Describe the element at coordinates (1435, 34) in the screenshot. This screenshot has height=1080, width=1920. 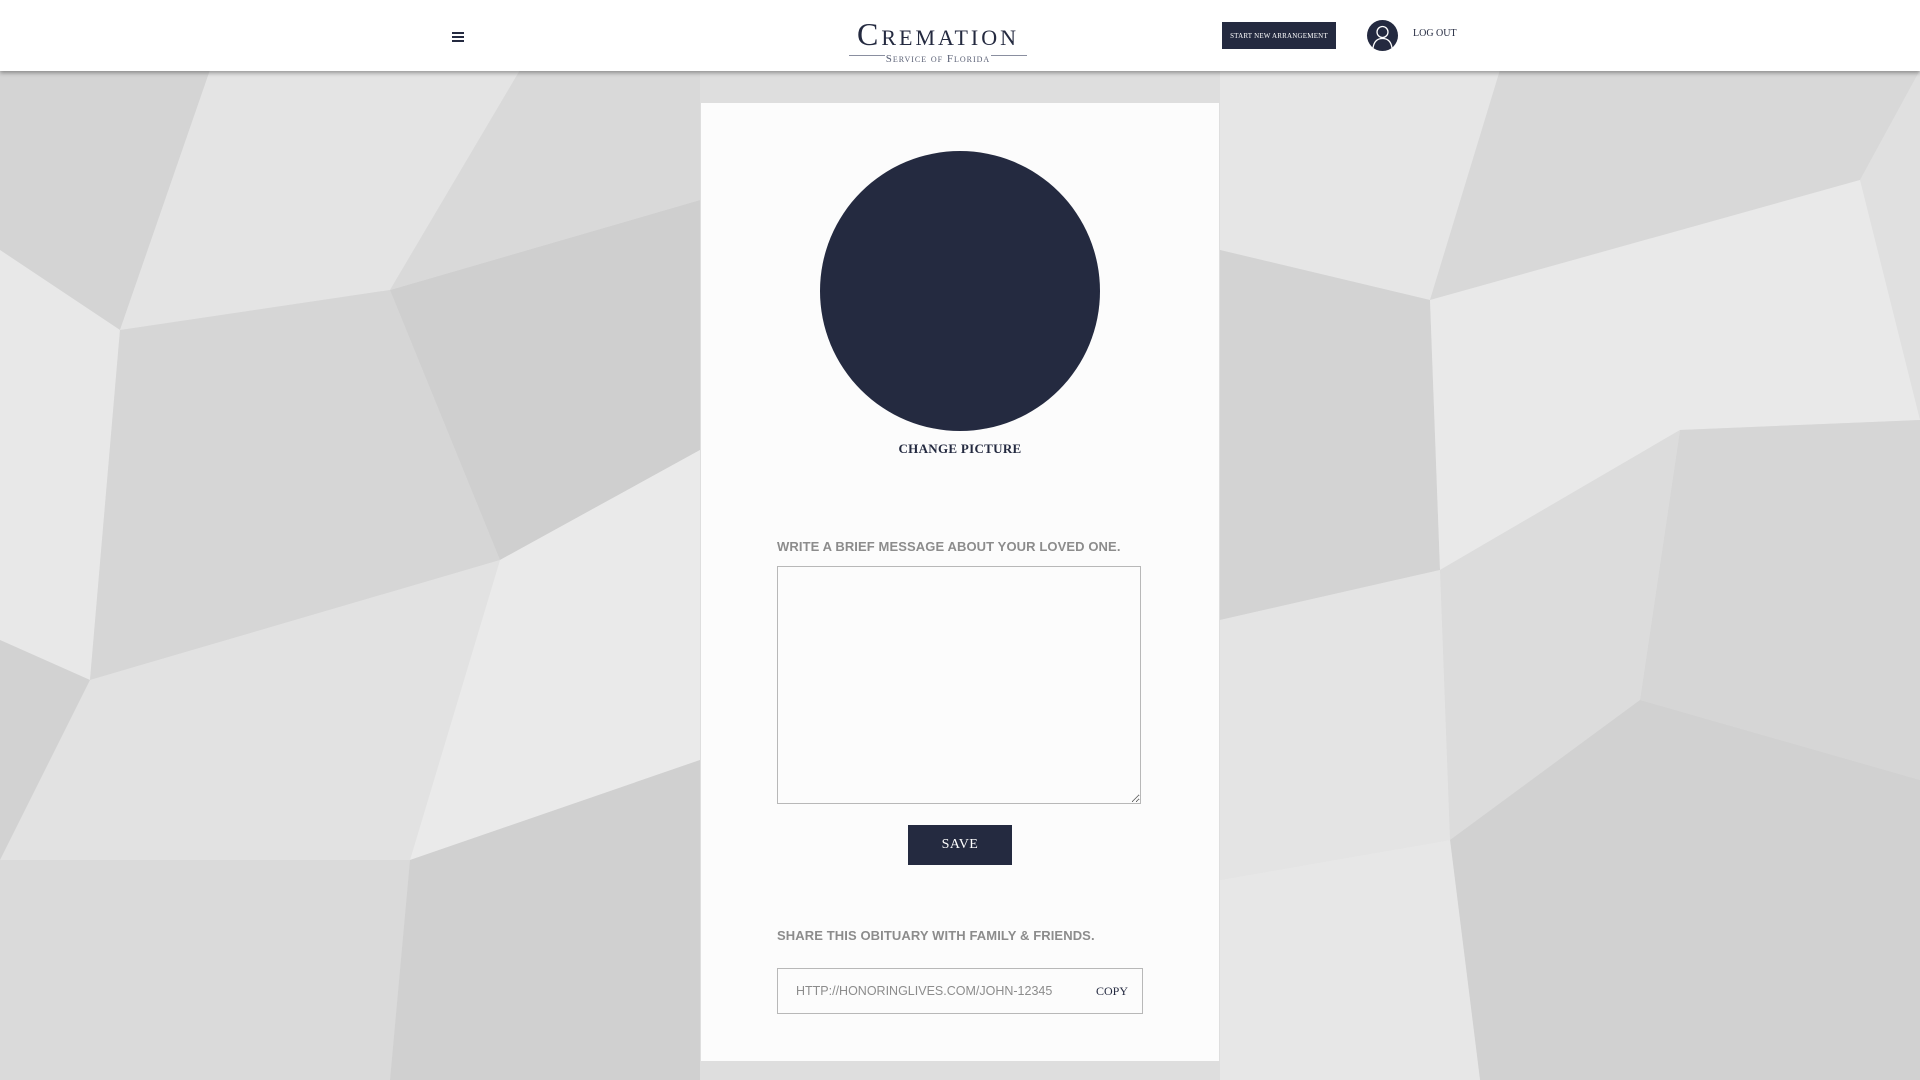
I see `logout-link: Log Out` at that location.